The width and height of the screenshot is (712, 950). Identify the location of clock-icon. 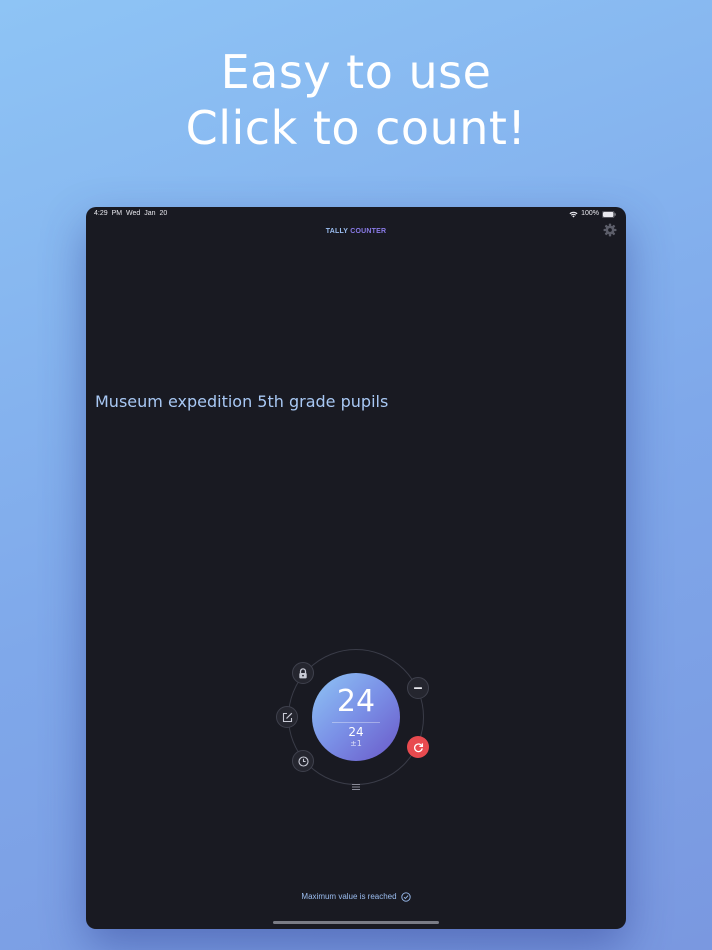
(303, 761).